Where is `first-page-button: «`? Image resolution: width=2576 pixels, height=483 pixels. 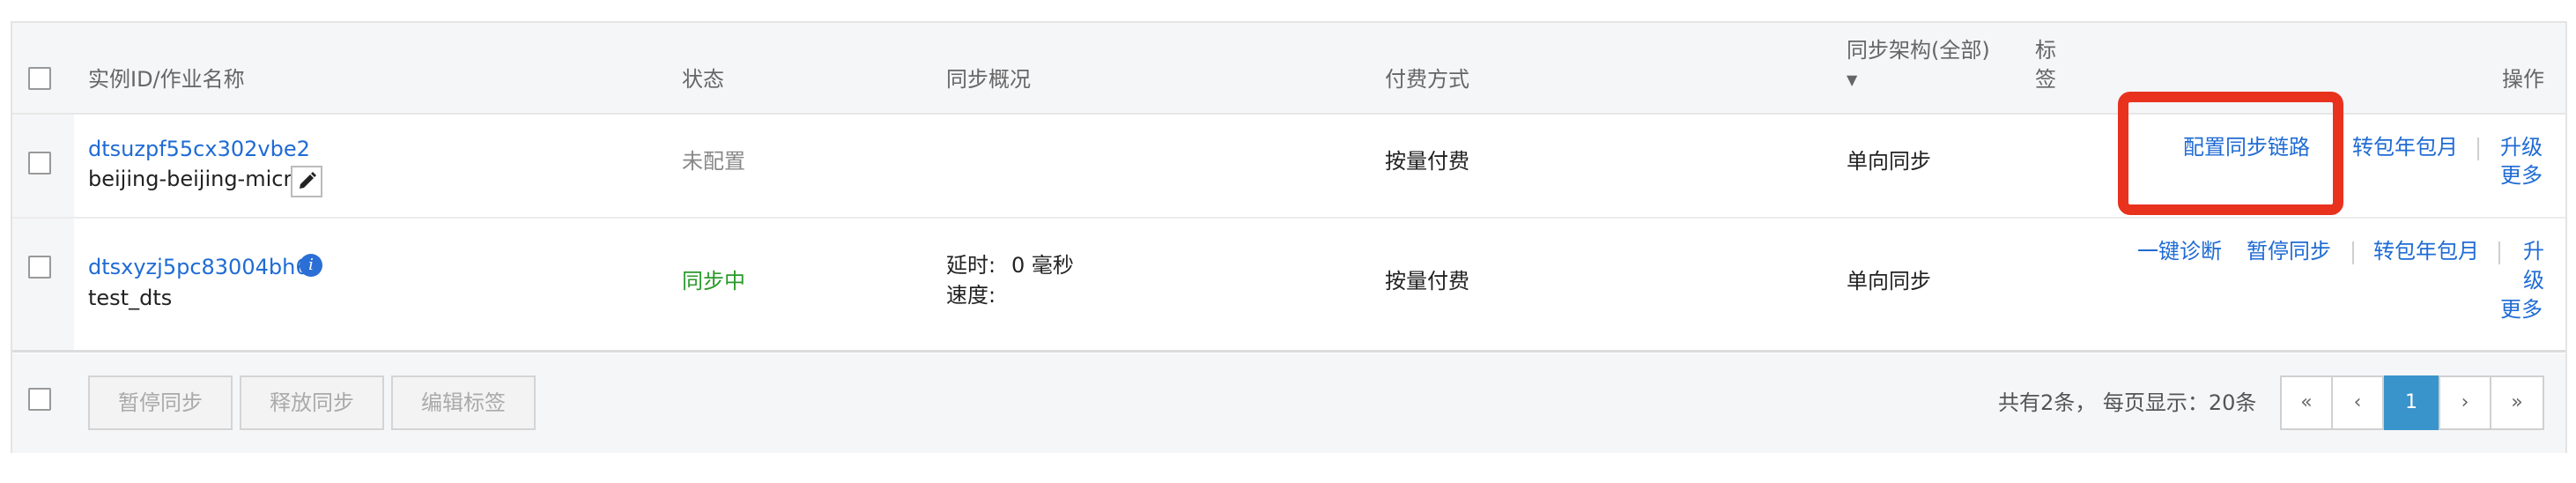 first-page-button: « is located at coordinates (2307, 402).